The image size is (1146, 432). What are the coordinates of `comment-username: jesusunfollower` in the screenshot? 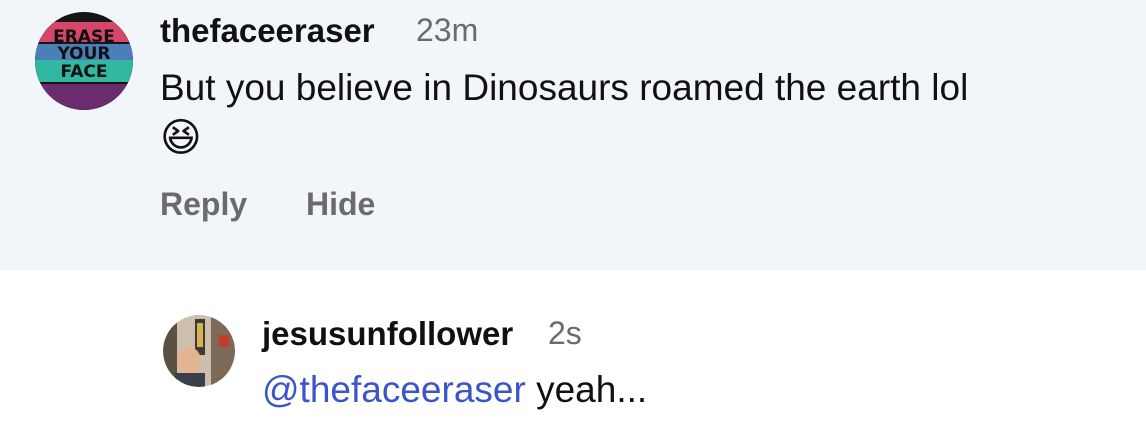 It's located at (387, 333).